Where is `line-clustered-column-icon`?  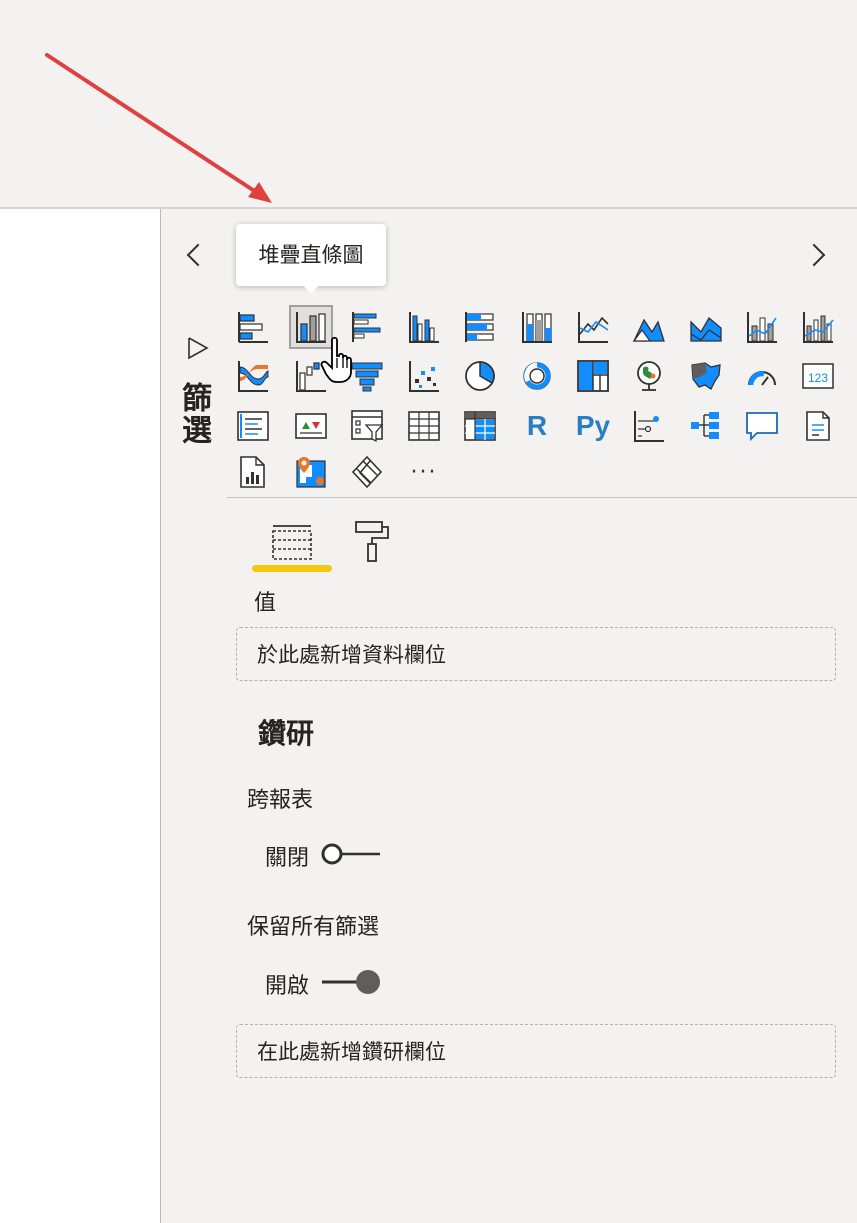 line-clustered-column-icon is located at coordinates (818, 327).